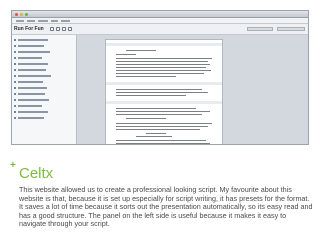  What do you see at coordinates (160, 14) in the screenshot?
I see `window-titlebar` at bounding box center [160, 14].